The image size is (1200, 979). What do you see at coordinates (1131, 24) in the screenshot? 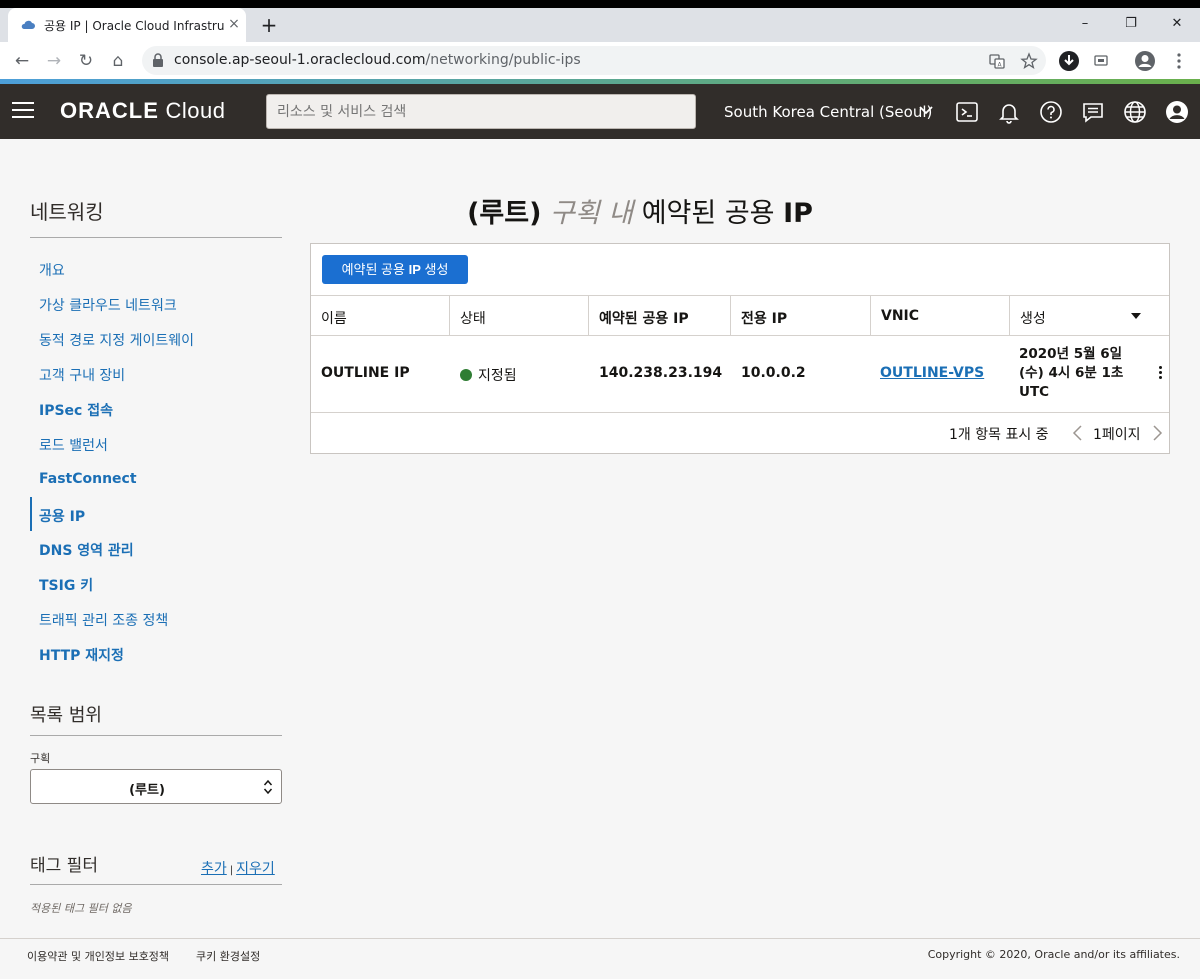
I see `maximize-button: ❐` at bounding box center [1131, 24].